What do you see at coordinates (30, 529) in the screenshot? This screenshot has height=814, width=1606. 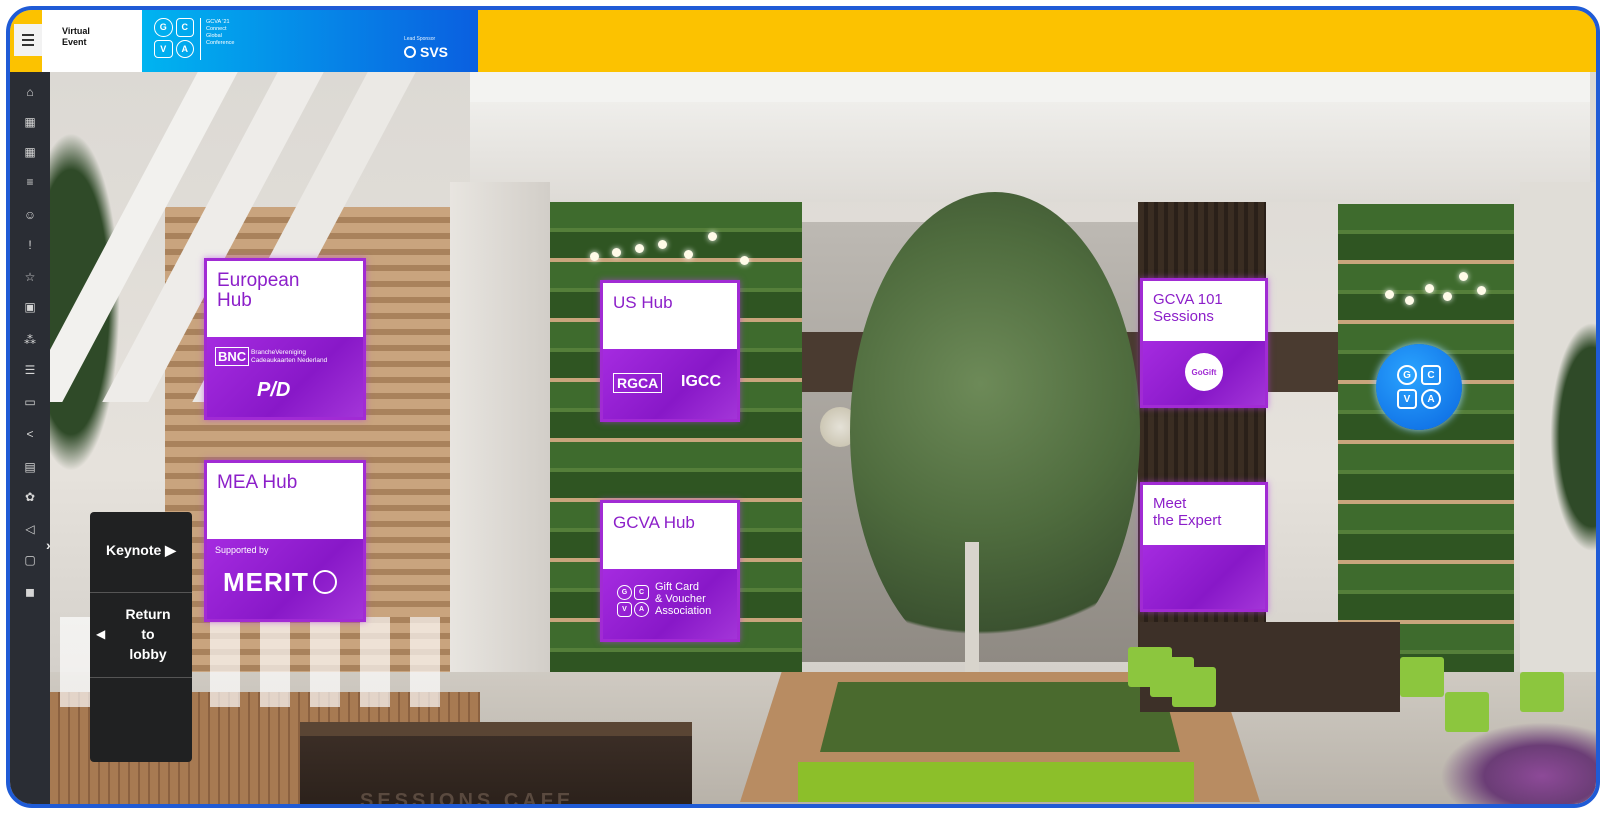 I see `megaphone-icon: ◁` at bounding box center [30, 529].